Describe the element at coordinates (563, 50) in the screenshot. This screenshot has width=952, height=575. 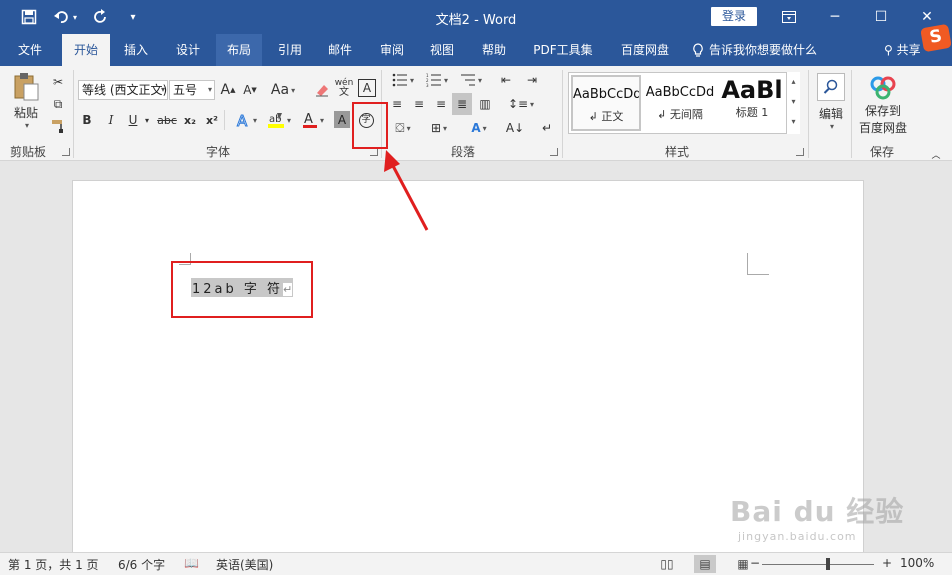
I see `tab-pdf-tools: PDF工具集` at that location.